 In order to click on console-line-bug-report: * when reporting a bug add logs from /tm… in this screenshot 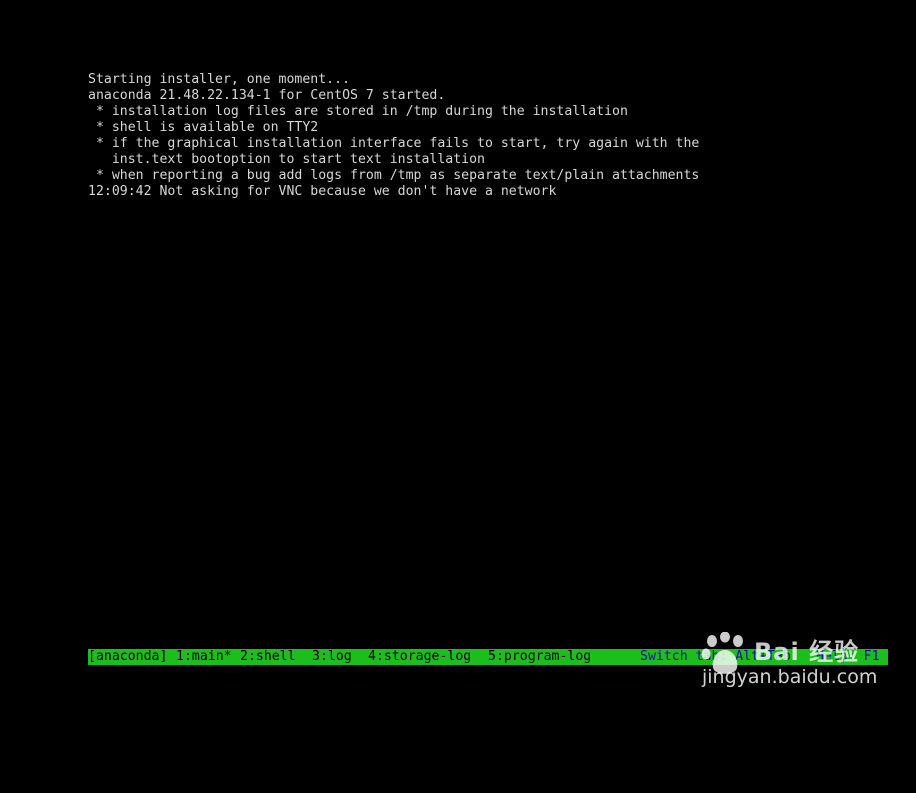, I will do `click(394, 175)`.